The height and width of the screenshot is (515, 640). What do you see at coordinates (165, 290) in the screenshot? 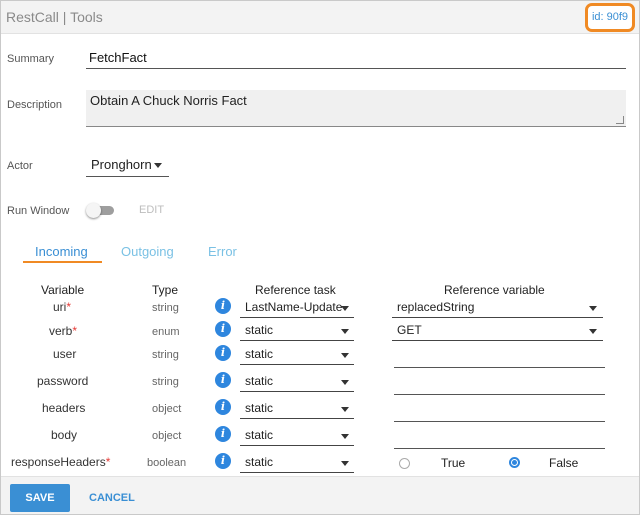
I see `column-header-type: Type` at bounding box center [165, 290].